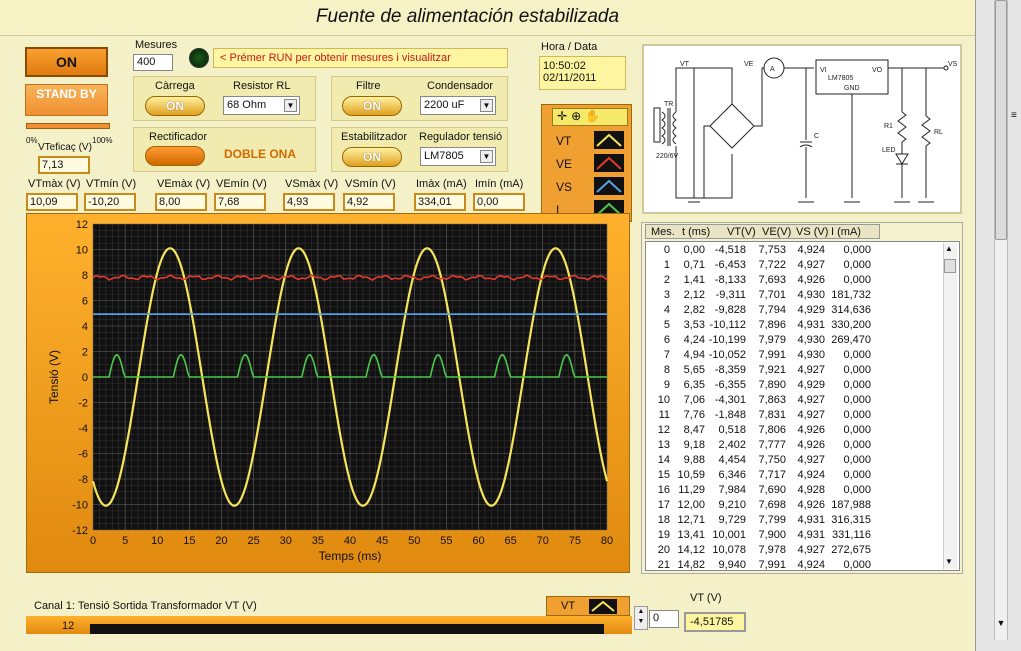  I want to click on cursor-tool-icon: ✛, so click(564, 116).